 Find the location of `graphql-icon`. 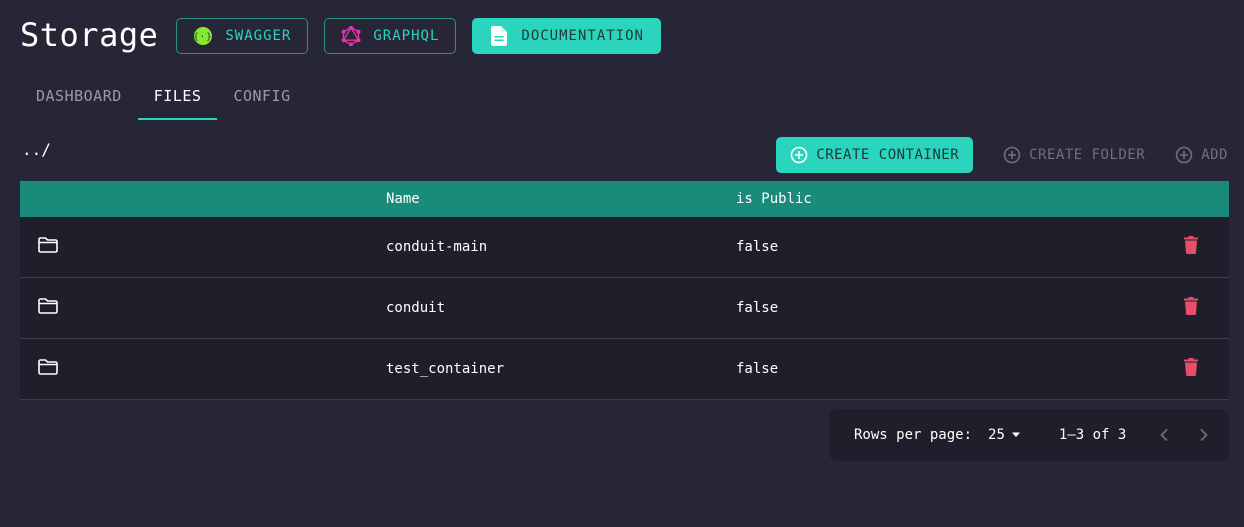

graphql-icon is located at coordinates (351, 35).